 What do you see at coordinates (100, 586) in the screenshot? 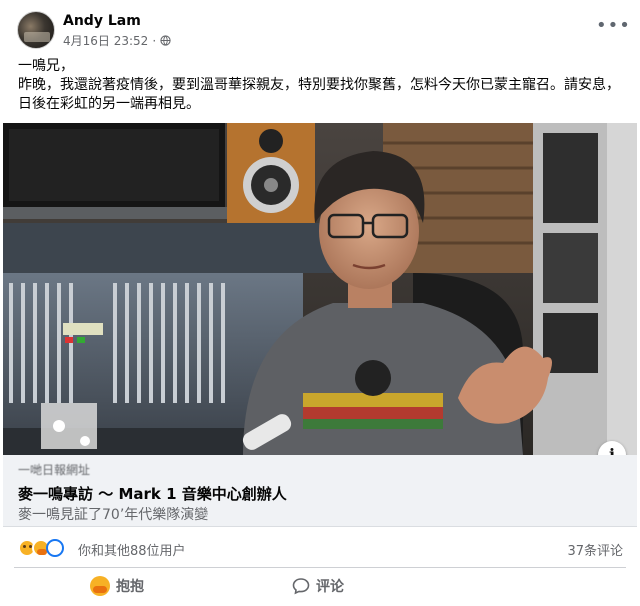
I see `hug-icon` at bounding box center [100, 586].